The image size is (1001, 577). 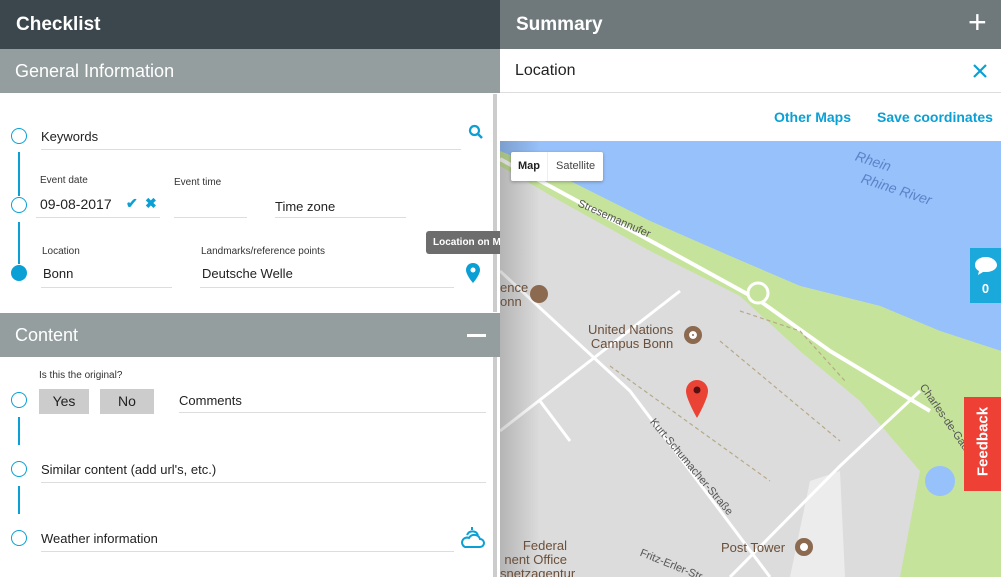 I want to click on map-label-line: ence, so click(x=514, y=287).